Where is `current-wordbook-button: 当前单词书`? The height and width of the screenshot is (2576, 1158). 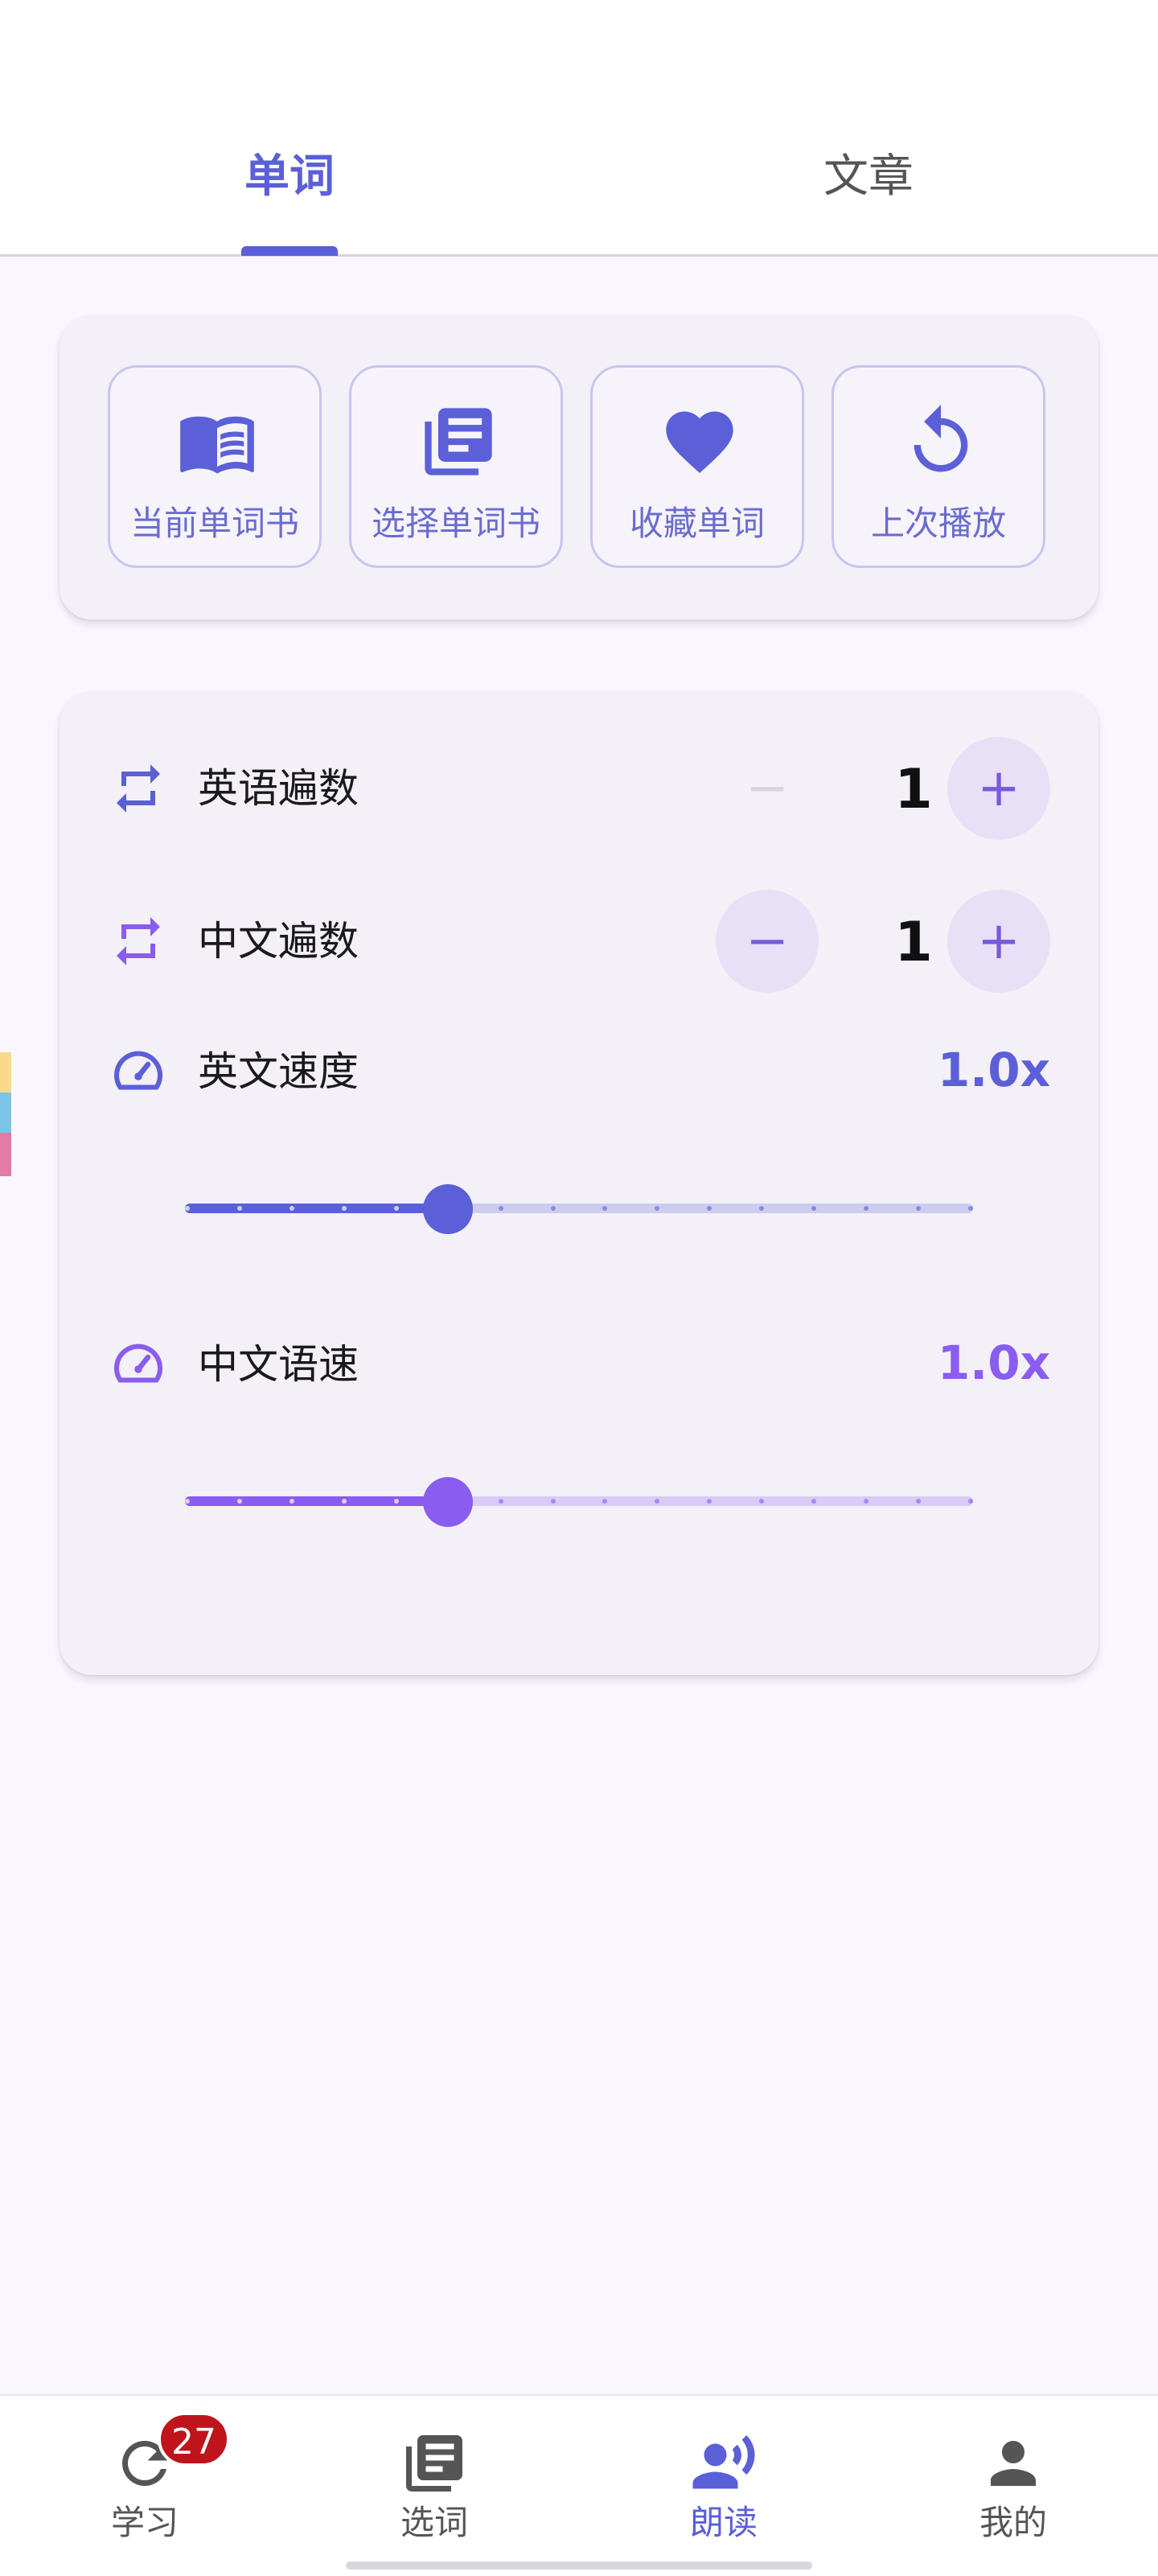
current-wordbook-button: 当前单词书 is located at coordinates (215, 466).